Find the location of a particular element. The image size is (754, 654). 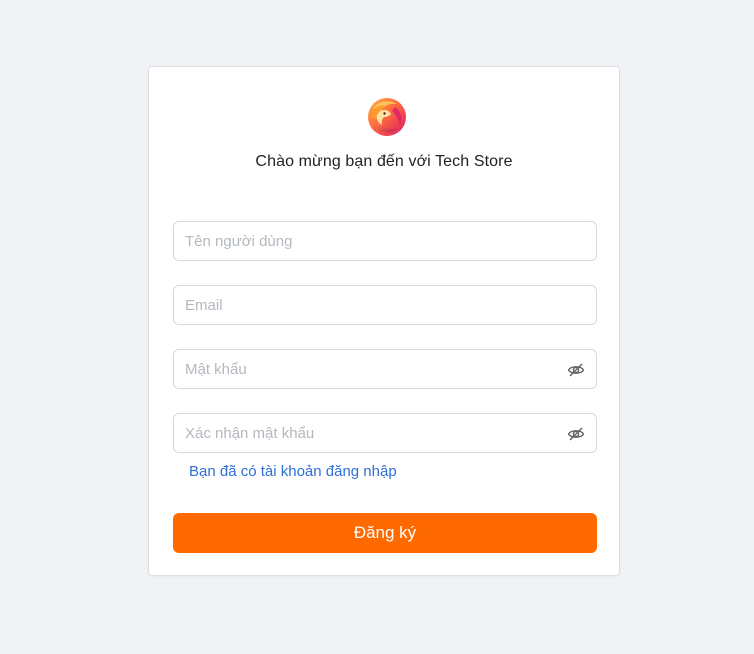

password-field-wrapper is located at coordinates (385, 369).